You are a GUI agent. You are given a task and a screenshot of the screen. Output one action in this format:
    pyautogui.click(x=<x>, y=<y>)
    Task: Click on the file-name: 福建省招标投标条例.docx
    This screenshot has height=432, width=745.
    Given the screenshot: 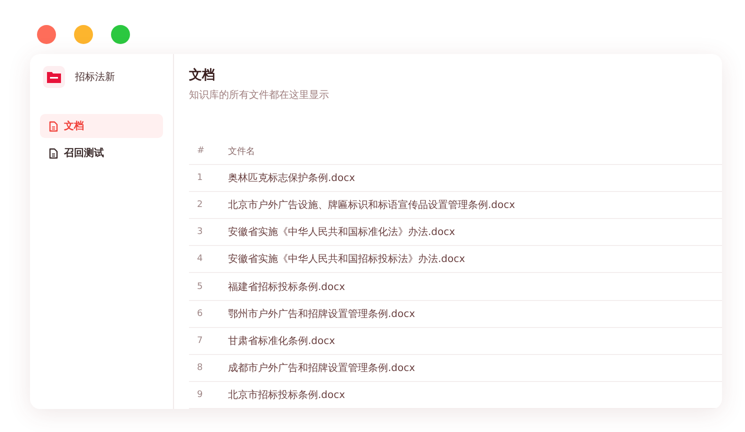 What is the action you would take?
    pyautogui.click(x=287, y=287)
    